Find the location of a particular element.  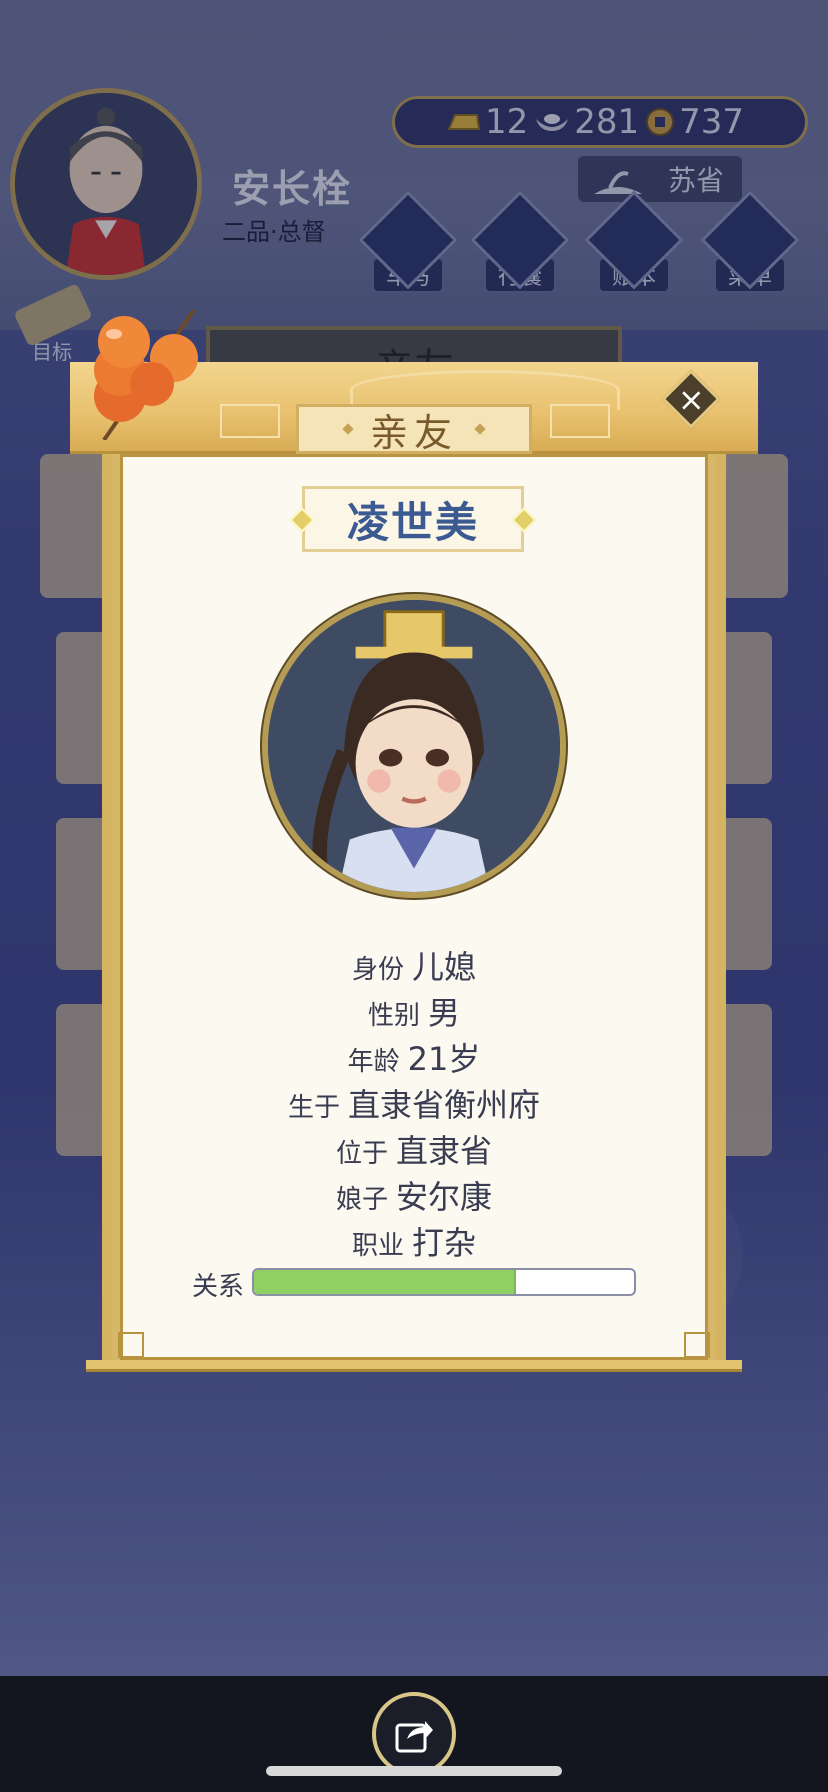

info-row-birthplace: 生于 直隶省衡州府 is located at coordinates (414, 1103).